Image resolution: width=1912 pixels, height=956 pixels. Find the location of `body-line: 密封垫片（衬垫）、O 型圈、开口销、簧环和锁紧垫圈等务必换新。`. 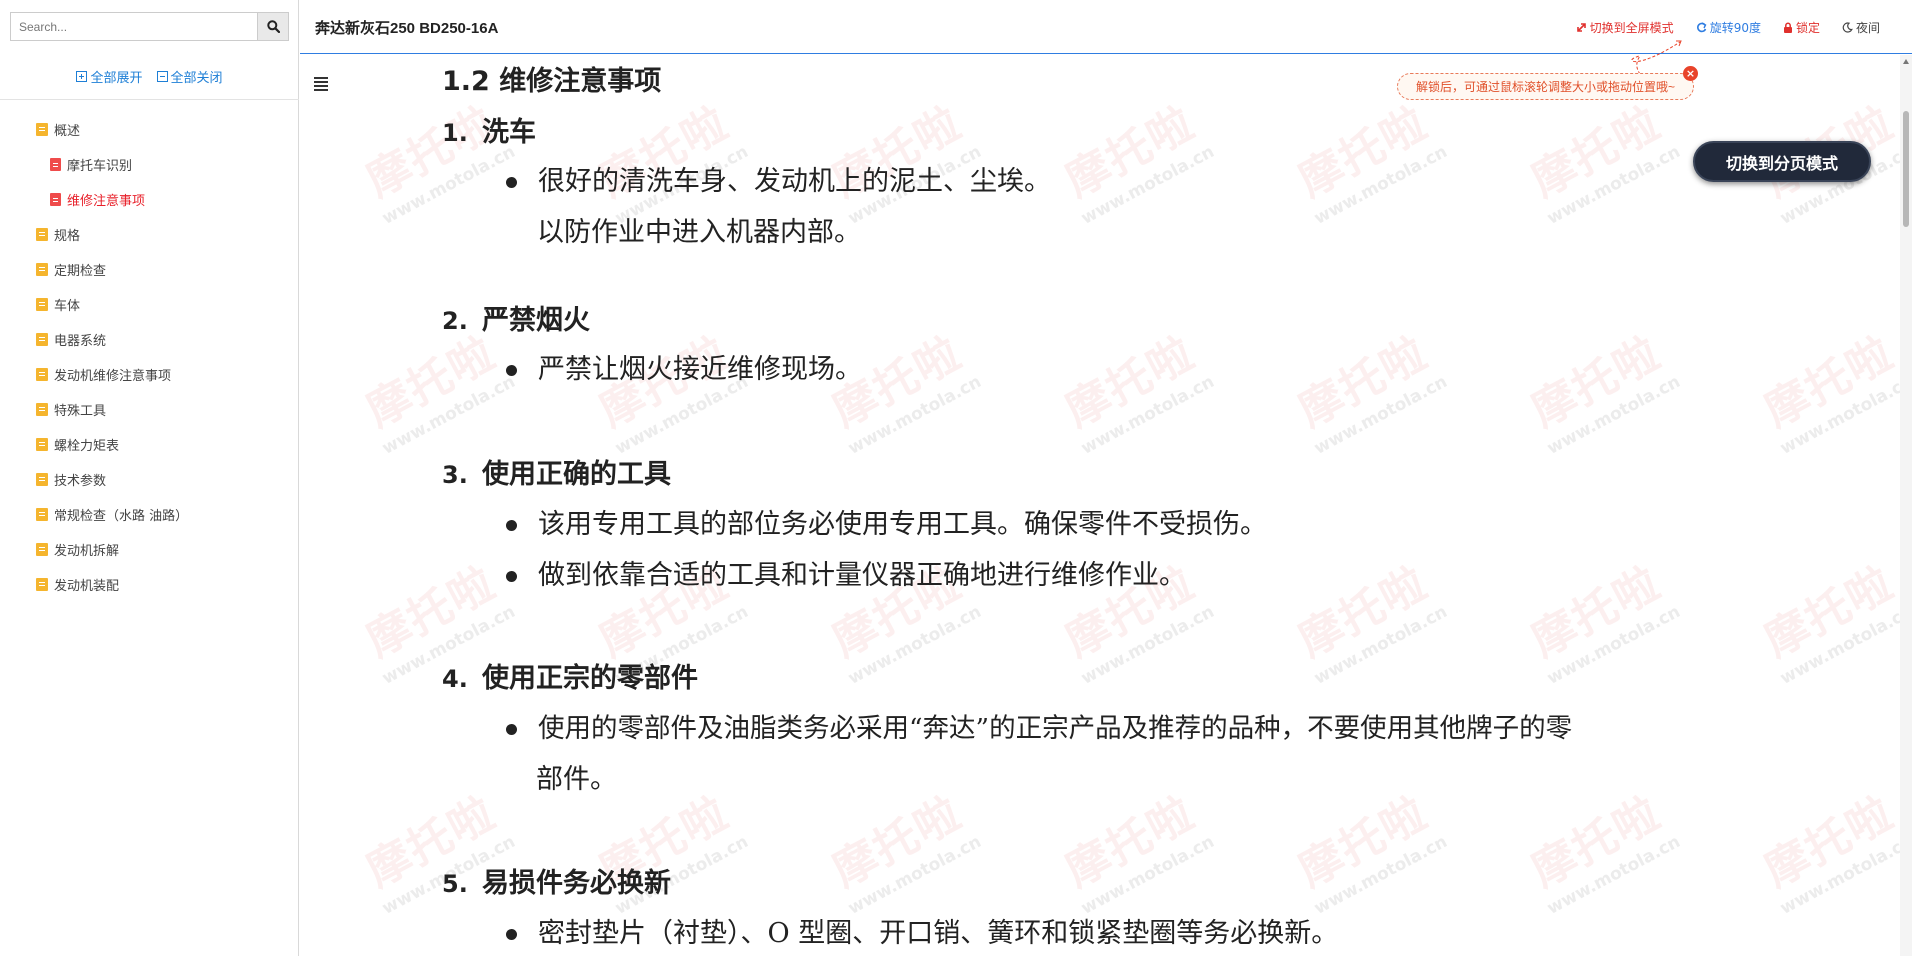

body-line: 密封垫片（衬垫）、O 型圈、开口销、簧环和锁紧垫圈等务必换新。 is located at coordinates (938, 933).